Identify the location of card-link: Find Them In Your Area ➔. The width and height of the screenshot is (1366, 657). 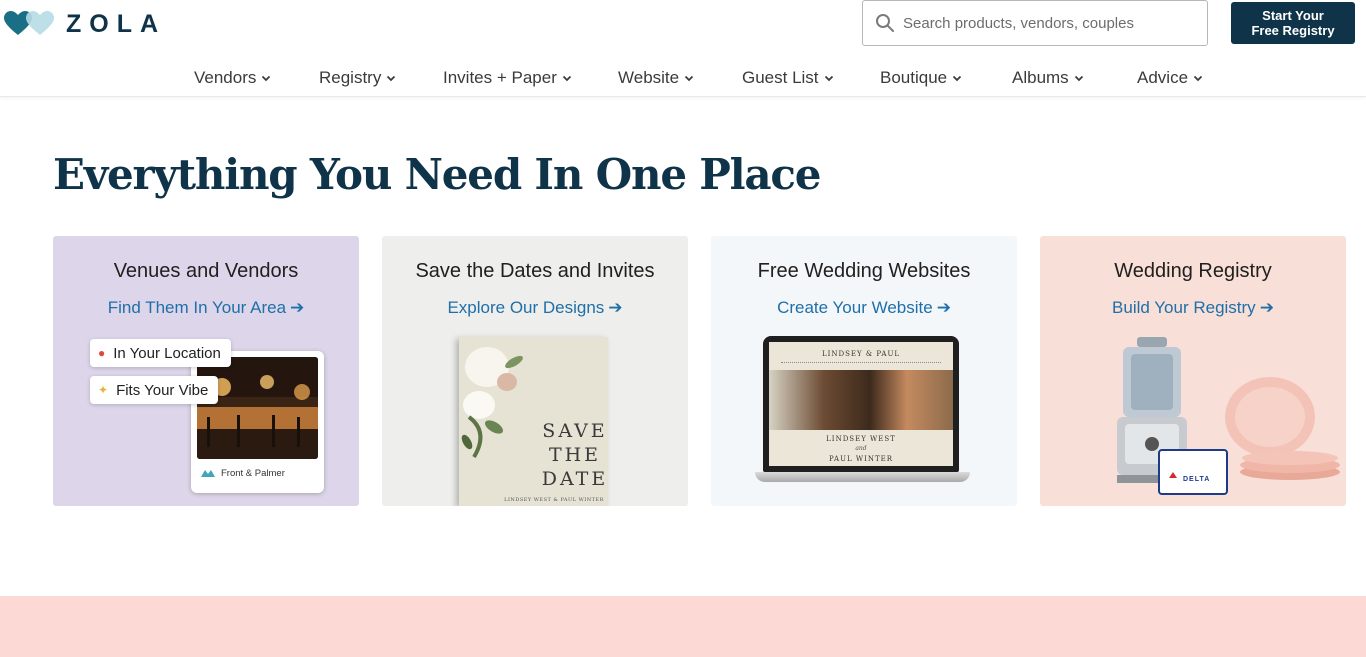
(206, 308).